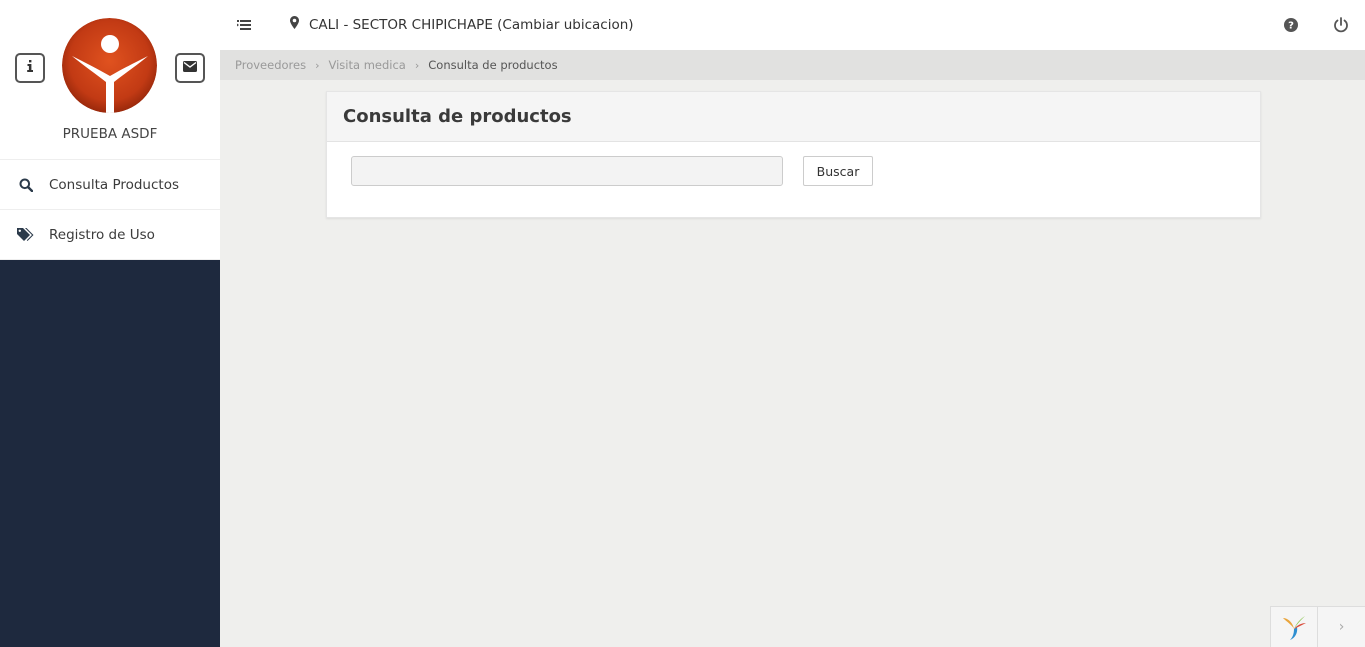 This screenshot has width=1365, height=647. Describe the element at coordinates (793, 117) in the screenshot. I see `panel-header: Consulta de productos` at that location.